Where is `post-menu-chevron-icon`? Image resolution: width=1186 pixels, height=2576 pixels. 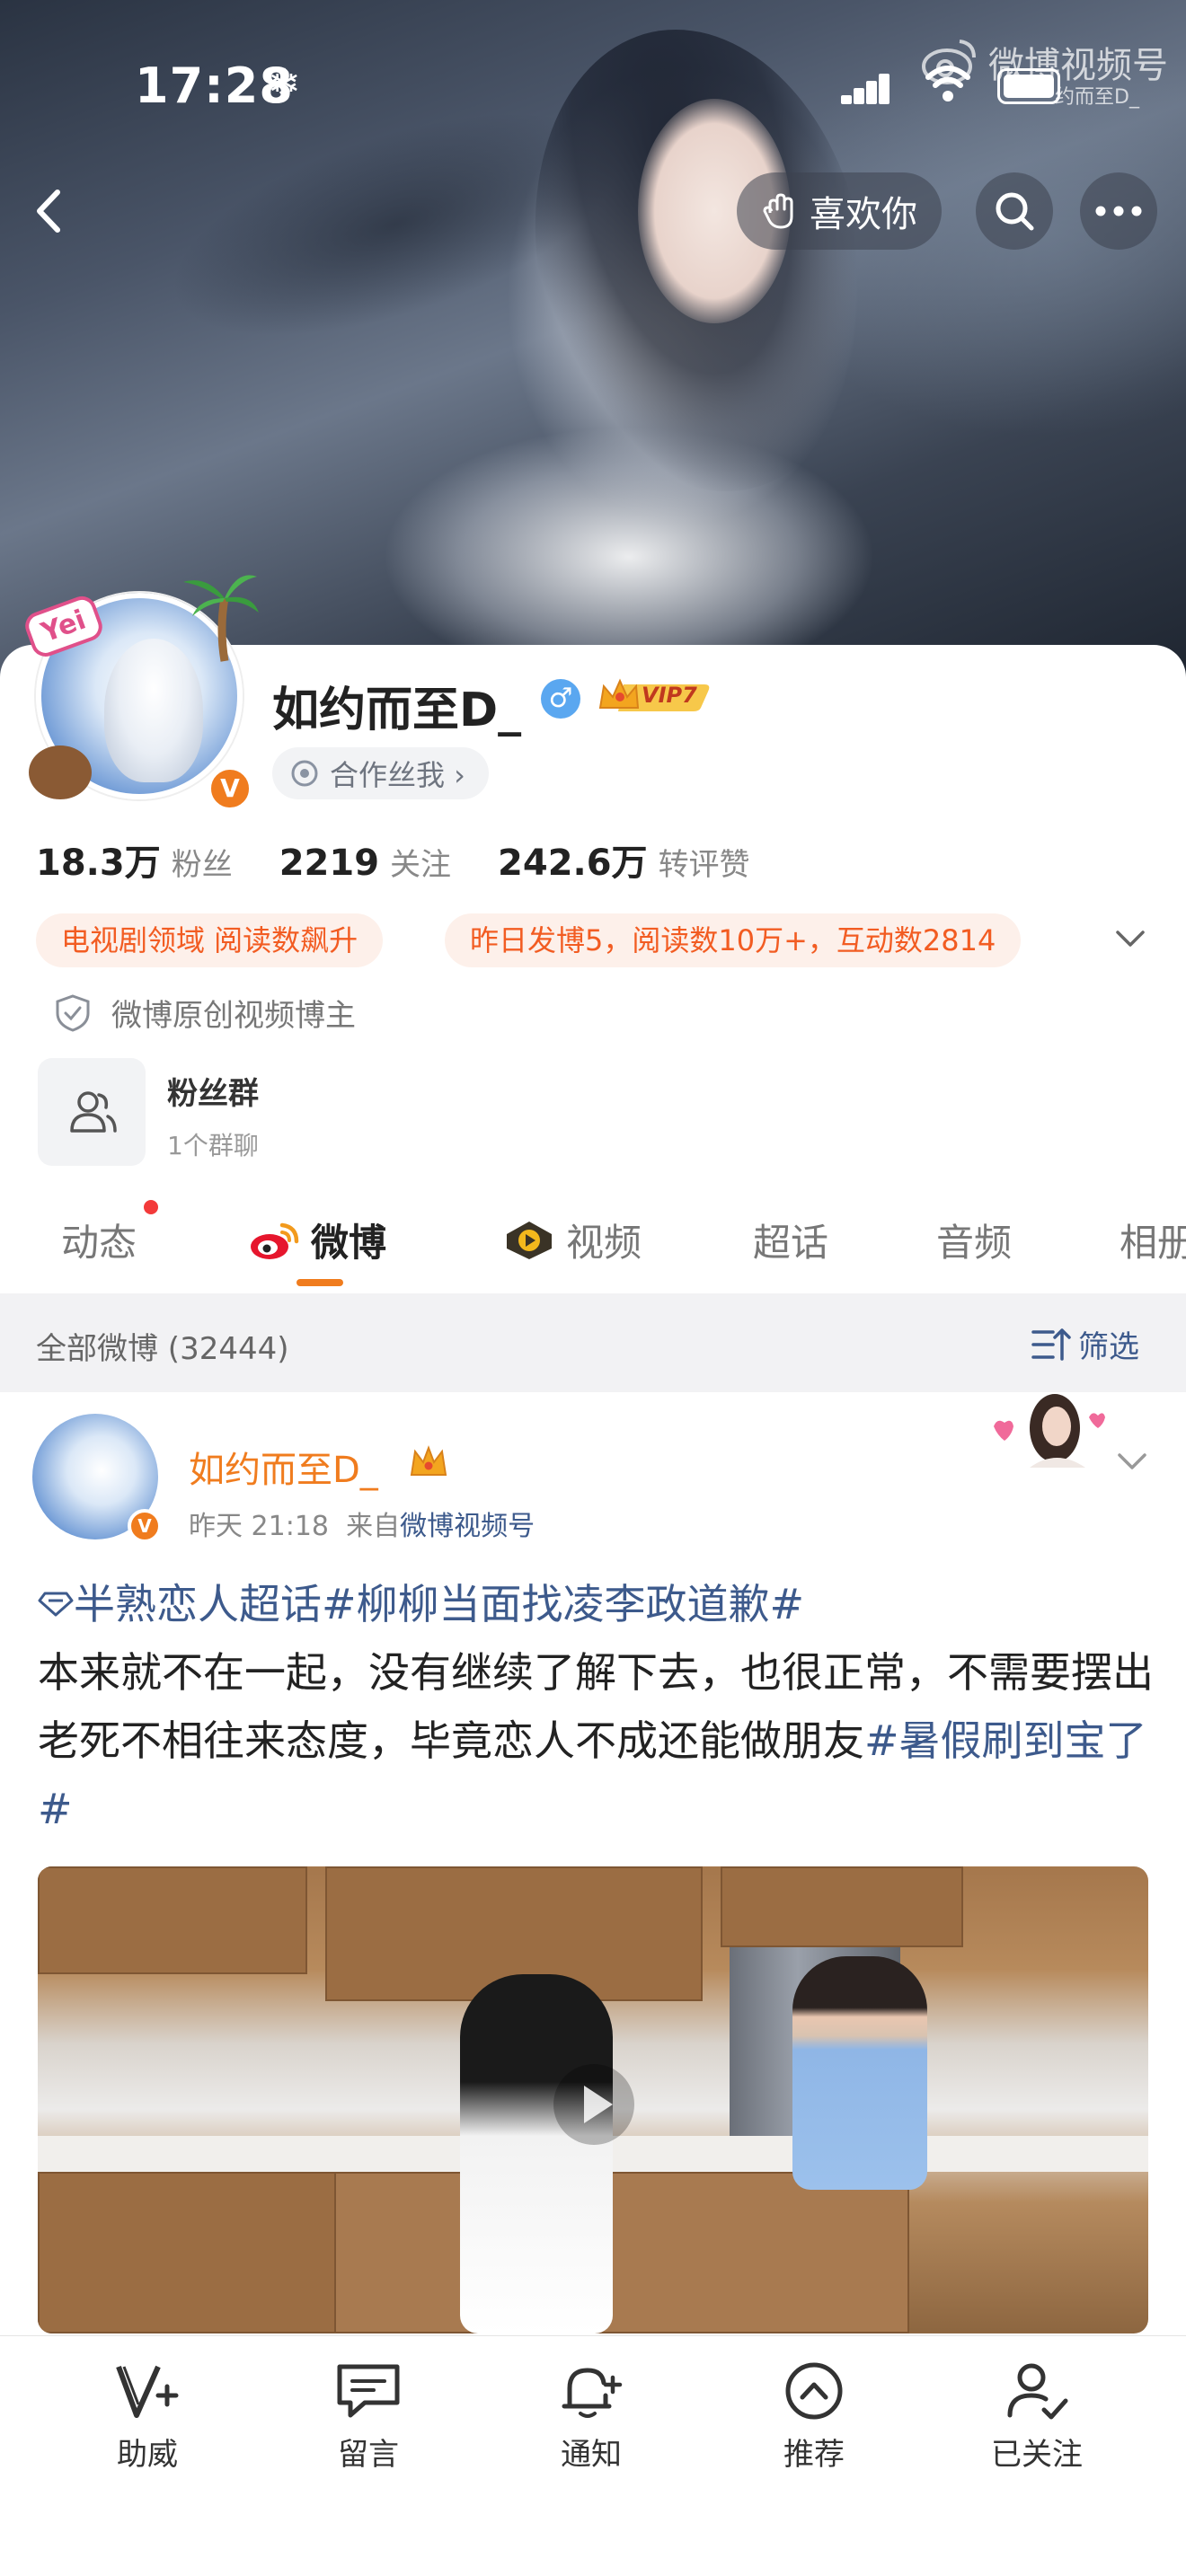 post-menu-chevron-icon is located at coordinates (1132, 1461).